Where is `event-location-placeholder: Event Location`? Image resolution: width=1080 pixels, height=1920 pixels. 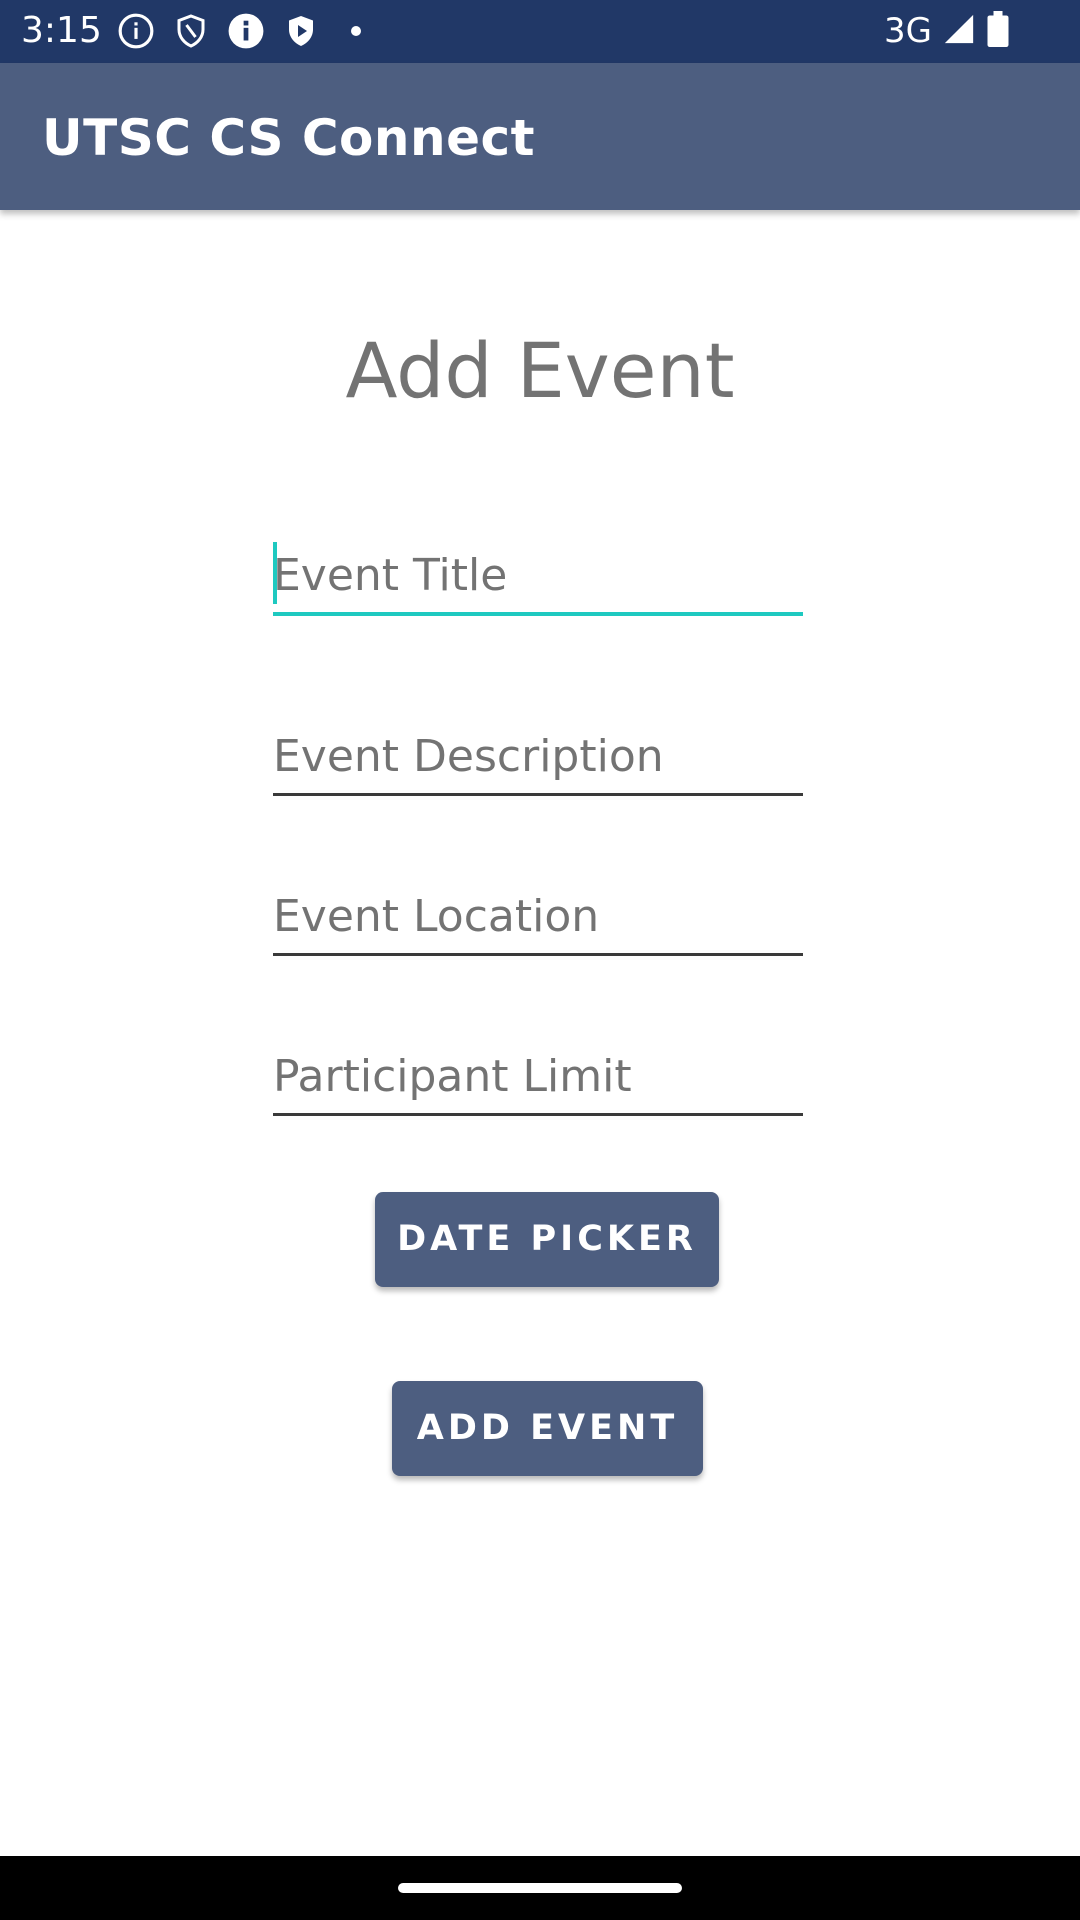
event-location-placeholder: Event Location is located at coordinates (436, 916).